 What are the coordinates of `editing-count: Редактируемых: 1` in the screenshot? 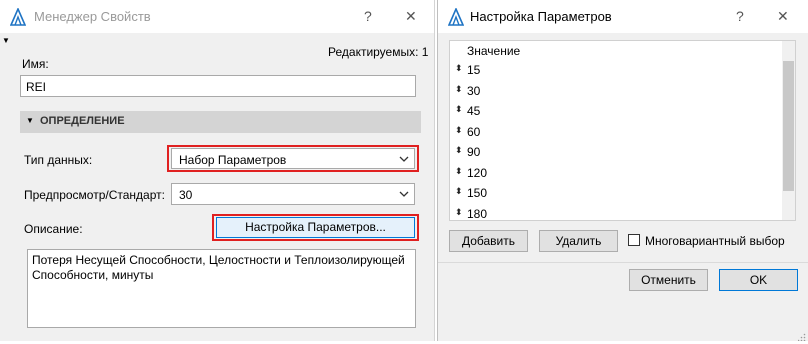 It's located at (378, 52).